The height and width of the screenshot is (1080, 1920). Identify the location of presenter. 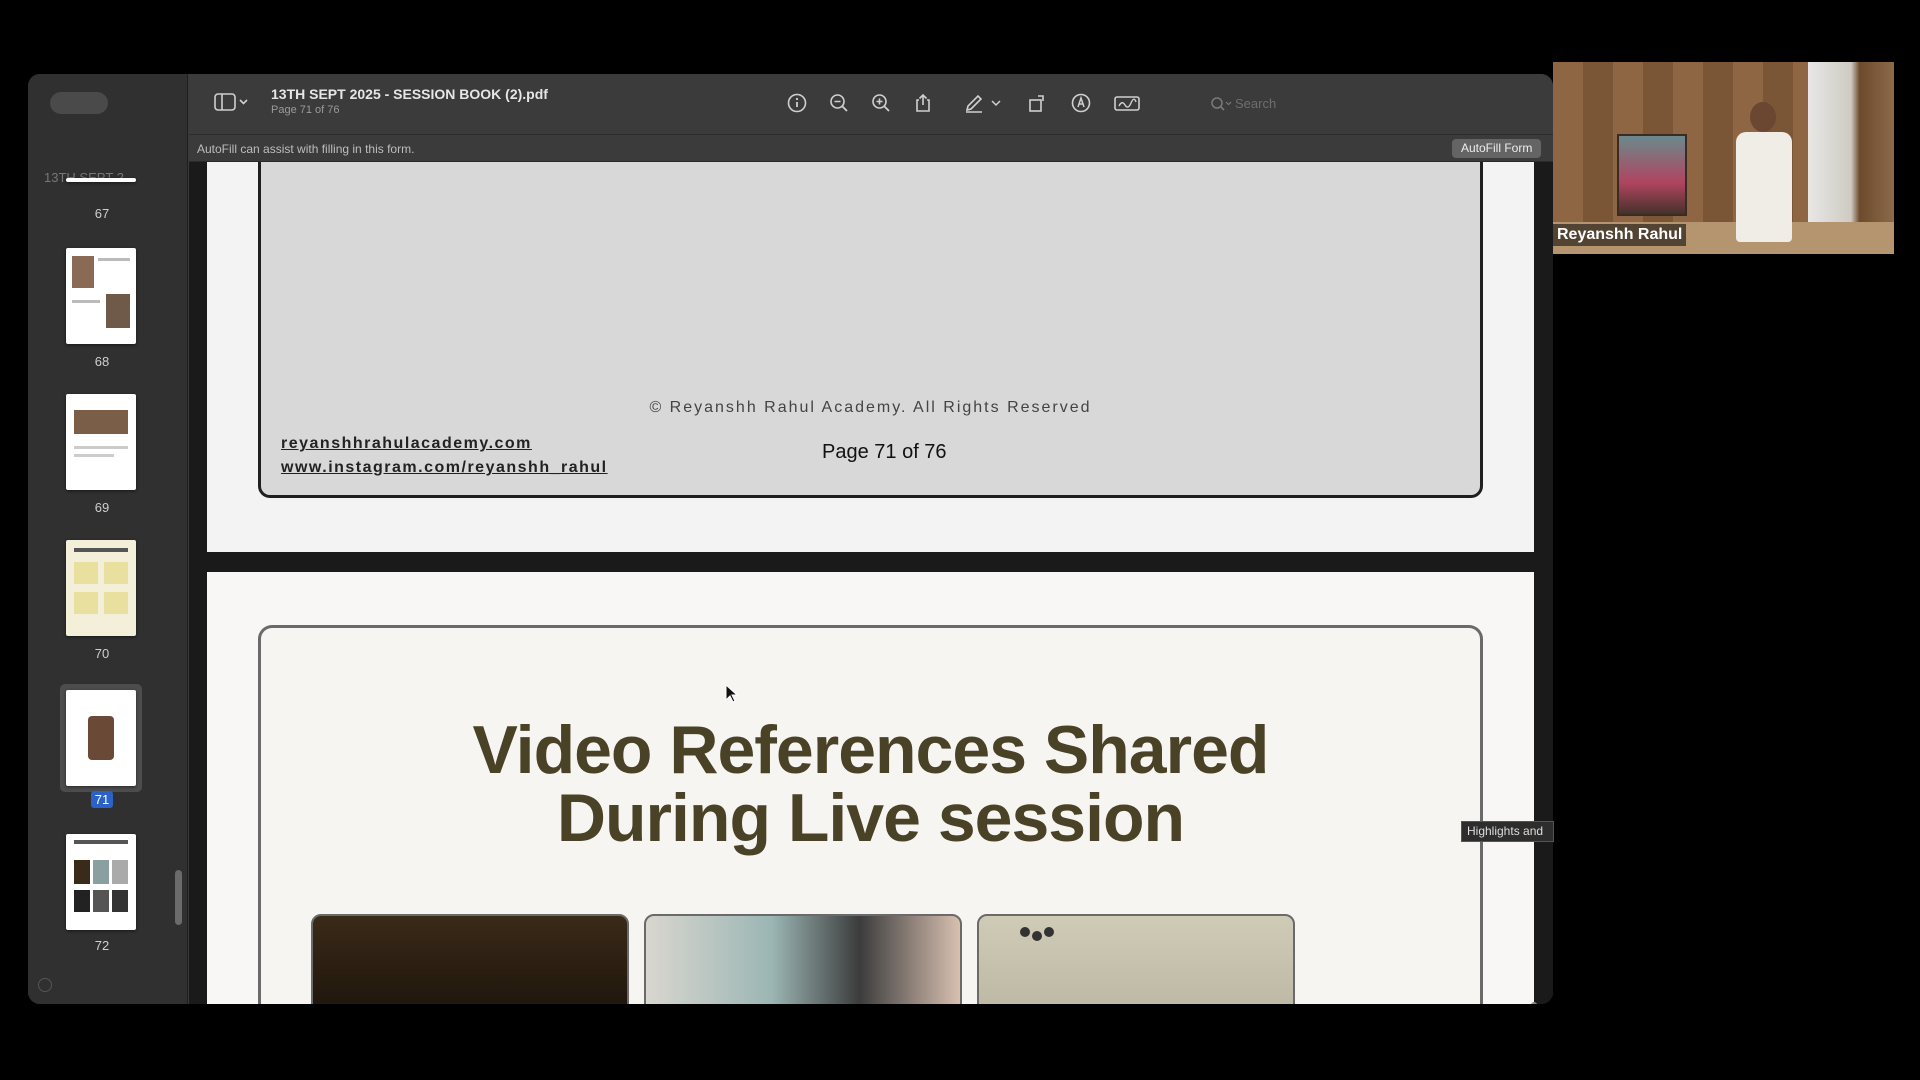
(1763, 178).